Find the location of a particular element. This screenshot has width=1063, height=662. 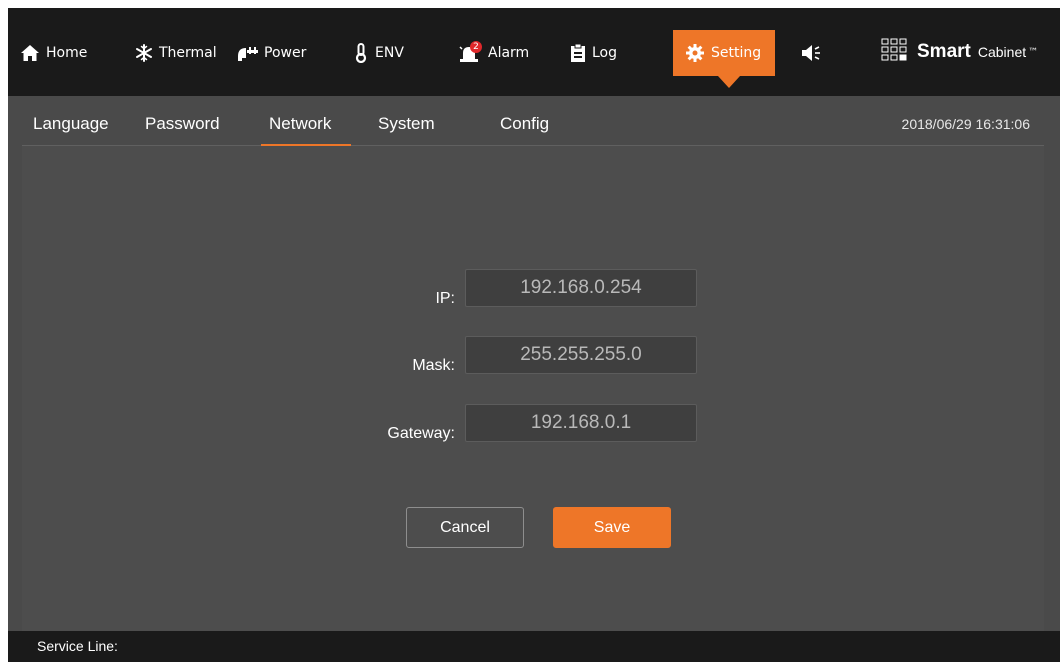

brand-logo: Smart Cabinet ™ is located at coordinates (959, 52).